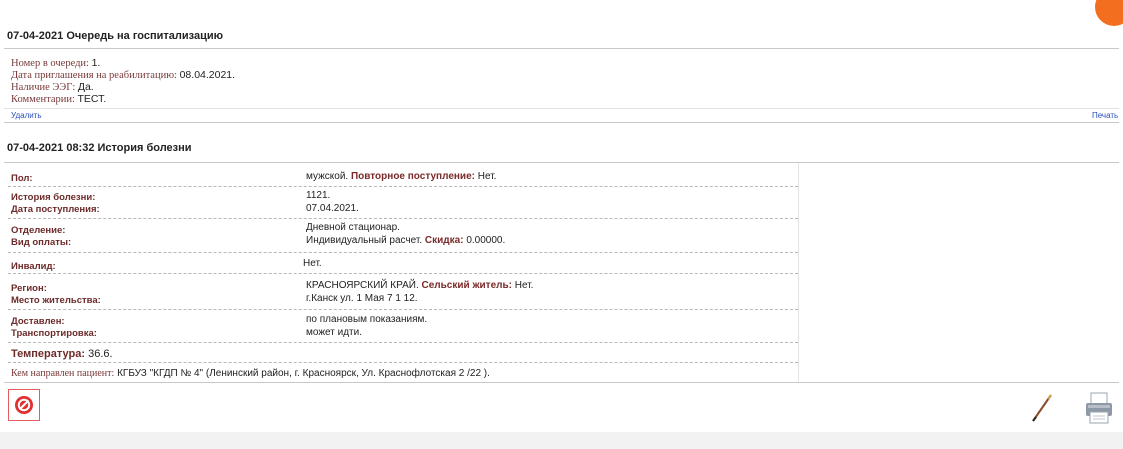 The width and height of the screenshot is (1123, 449). I want to click on admission-value: 07.04.2021., so click(332, 208).